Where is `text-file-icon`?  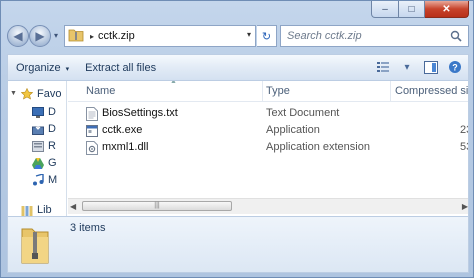 text-file-icon is located at coordinates (92, 115).